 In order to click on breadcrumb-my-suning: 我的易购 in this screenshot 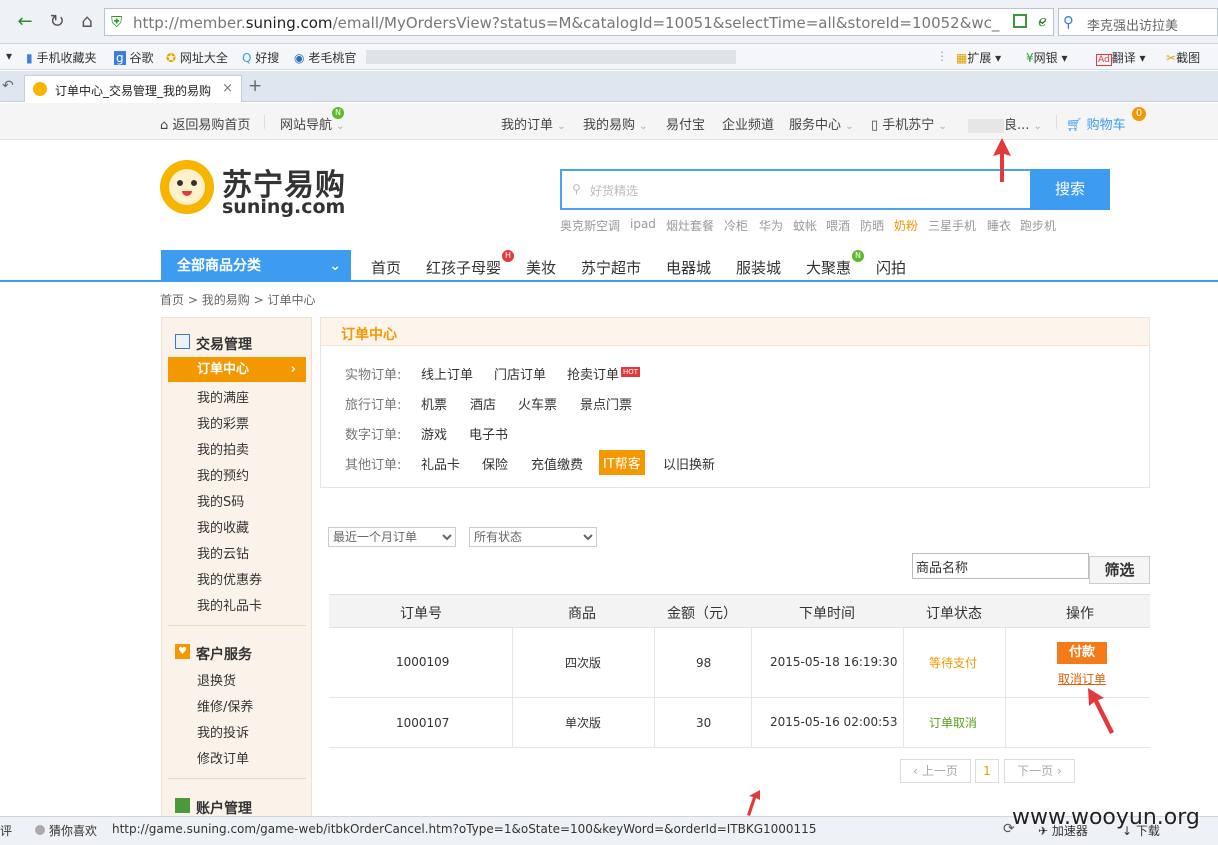, I will do `click(226, 300)`.